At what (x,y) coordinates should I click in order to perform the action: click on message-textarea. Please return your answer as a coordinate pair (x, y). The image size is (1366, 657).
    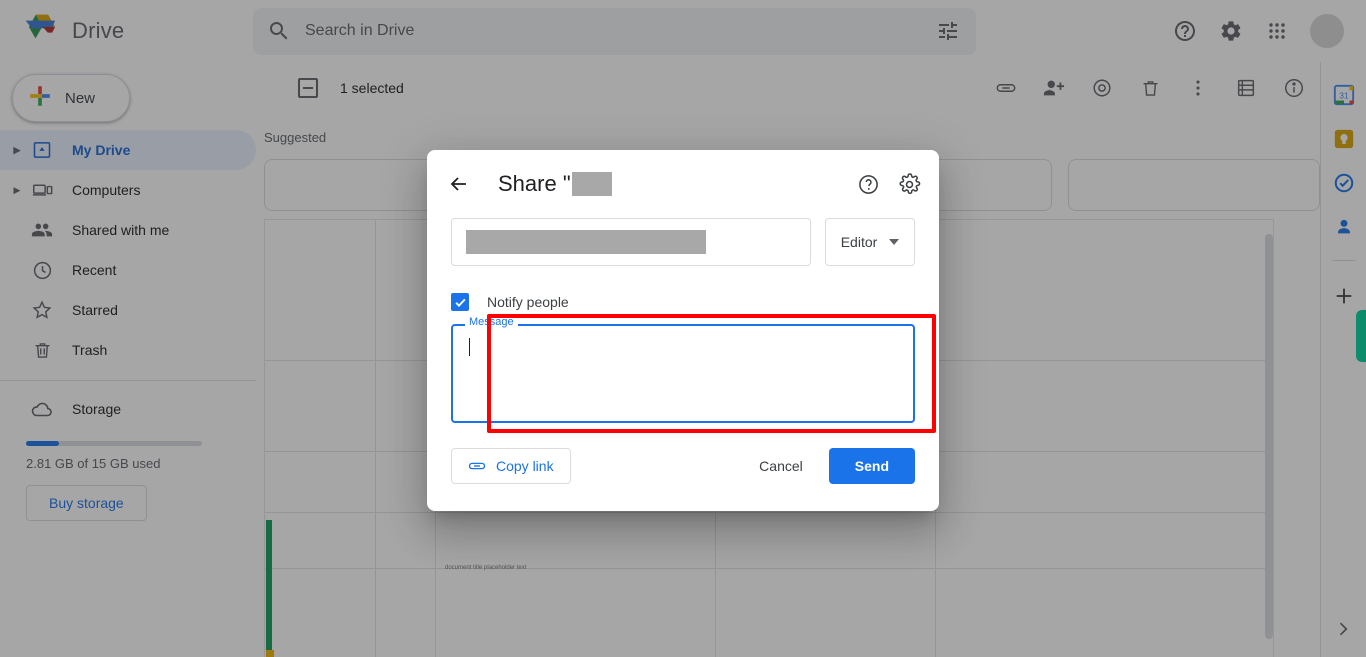
    Looking at the image, I should click on (683, 373).